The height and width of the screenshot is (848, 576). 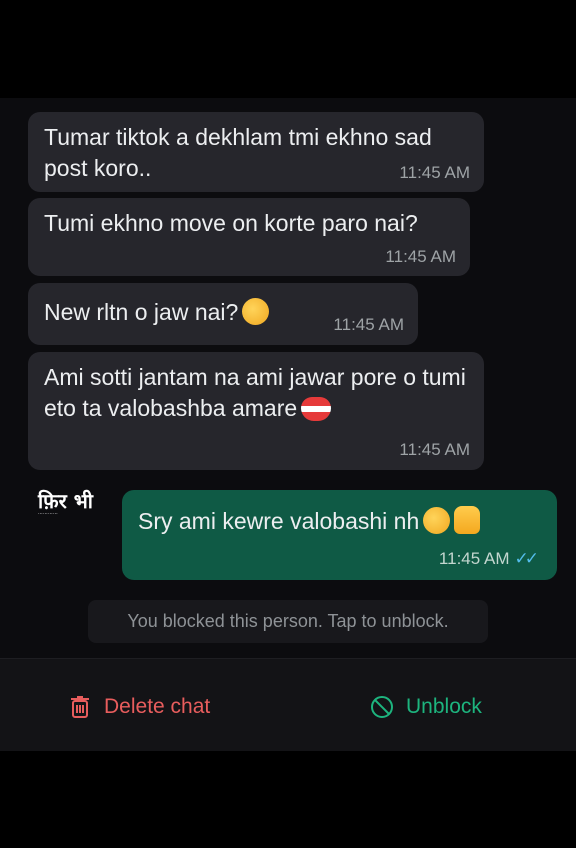 What do you see at coordinates (80, 707) in the screenshot?
I see `trash-icon` at bounding box center [80, 707].